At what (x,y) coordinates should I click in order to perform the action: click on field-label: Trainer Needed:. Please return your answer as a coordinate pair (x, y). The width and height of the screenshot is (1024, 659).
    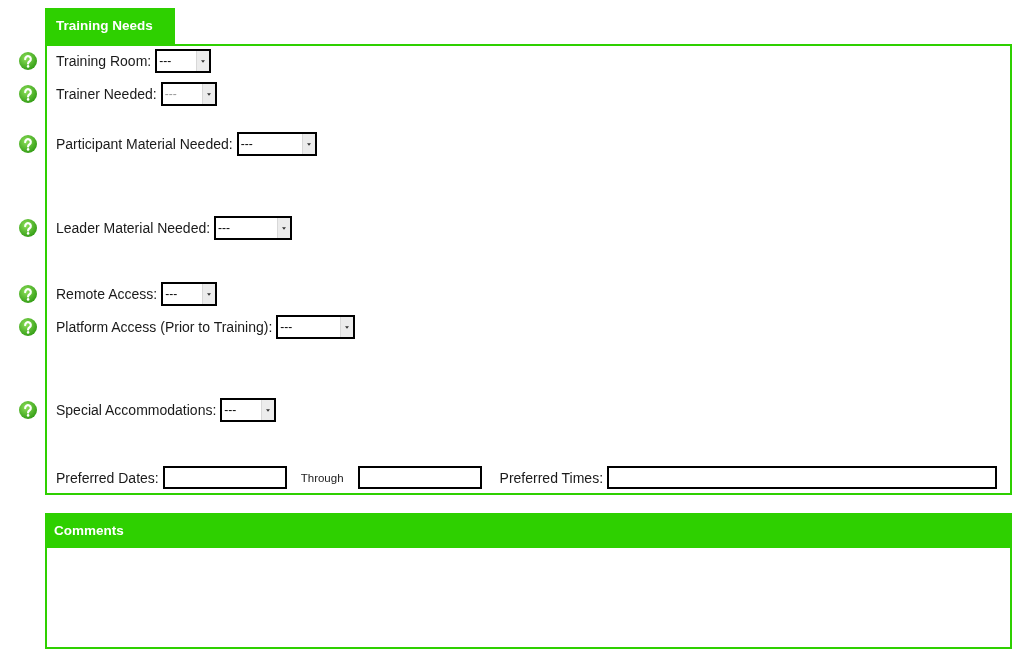
    Looking at the image, I should click on (106, 94).